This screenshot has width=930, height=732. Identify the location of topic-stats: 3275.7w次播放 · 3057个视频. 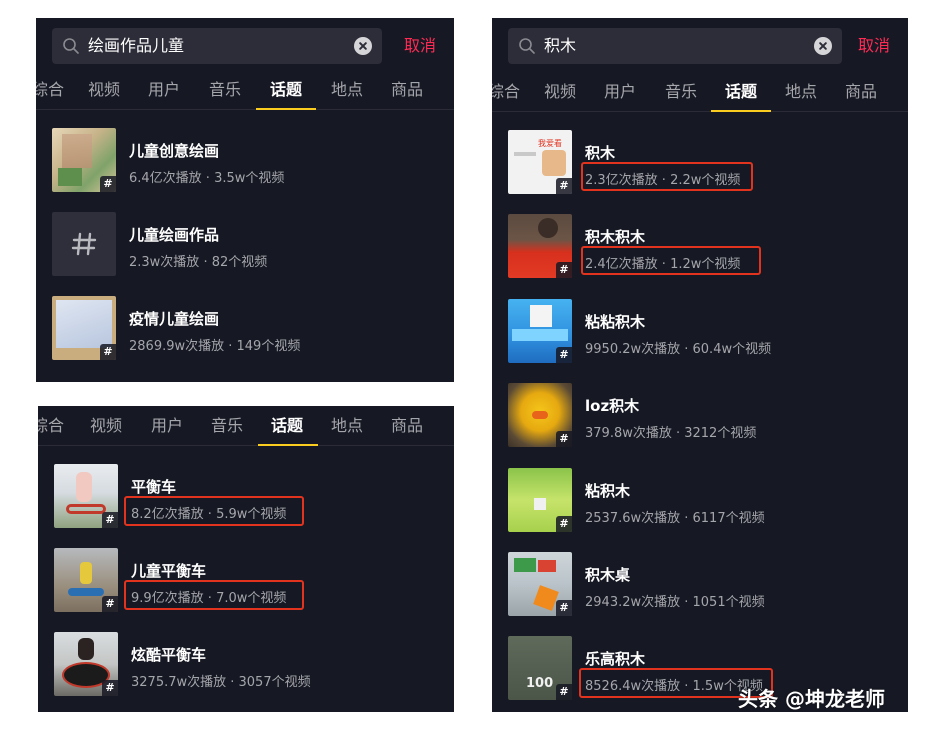
(221, 682).